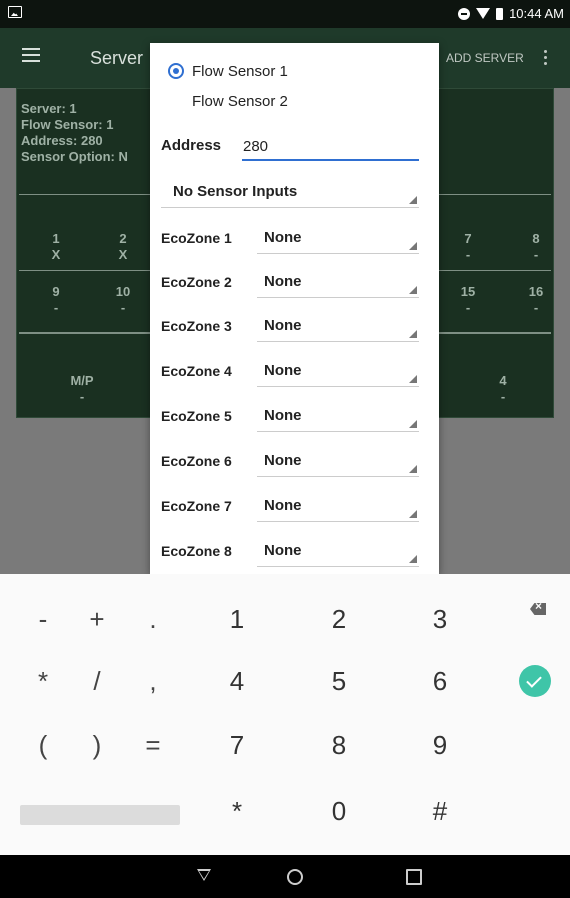 The image size is (570, 898). Describe the element at coordinates (237, 681) in the screenshot. I see `key-4: 4` at that location.